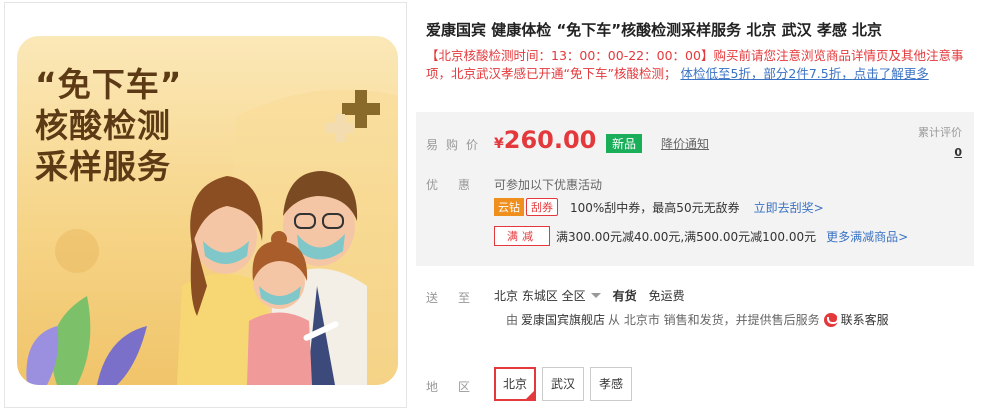 The image size is (1001, 413). What do you see at coordinates (563, 319) in the screenshot?
I see `store-link: 爱康国宾旗舰店` at bounding box center [563, 319].